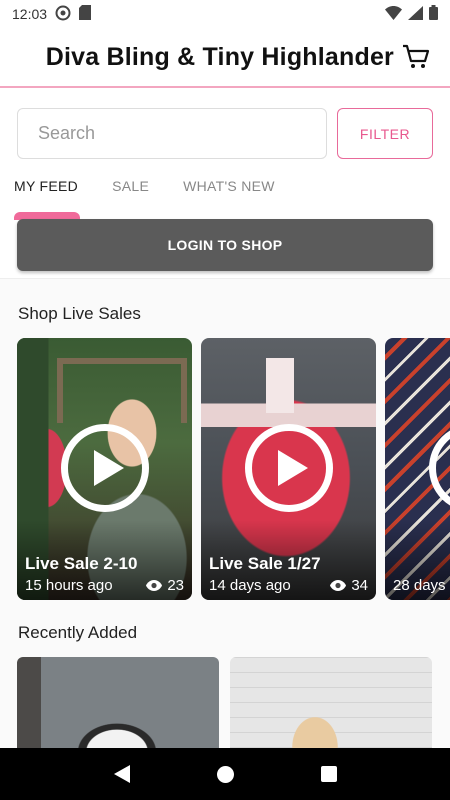  Describe the element at coordinates (250, 585) in the screenshot. I see `live-sale-time: 14 days ago` at that location.